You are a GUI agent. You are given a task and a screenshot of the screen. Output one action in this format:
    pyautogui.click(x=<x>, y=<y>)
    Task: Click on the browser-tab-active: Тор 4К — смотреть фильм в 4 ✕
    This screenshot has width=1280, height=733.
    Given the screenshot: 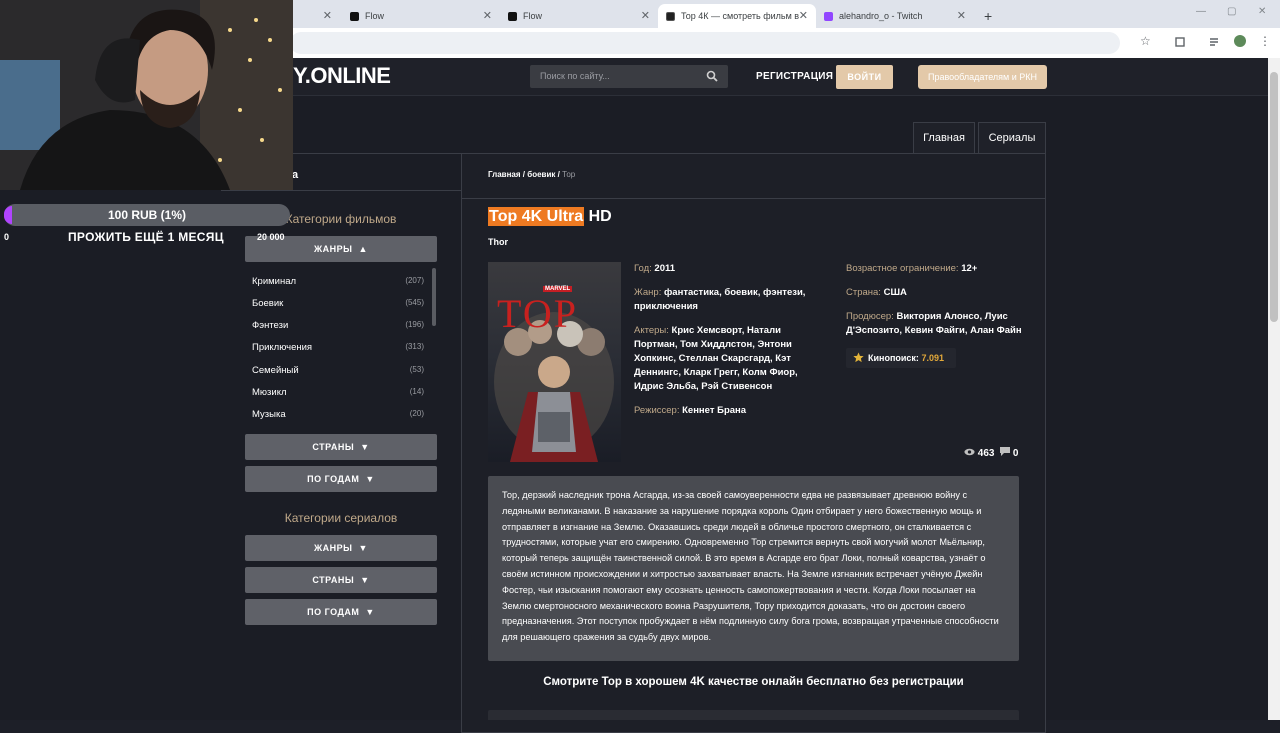 What is the action you would take?
    pyautogui.click(x=737, y=16)
    